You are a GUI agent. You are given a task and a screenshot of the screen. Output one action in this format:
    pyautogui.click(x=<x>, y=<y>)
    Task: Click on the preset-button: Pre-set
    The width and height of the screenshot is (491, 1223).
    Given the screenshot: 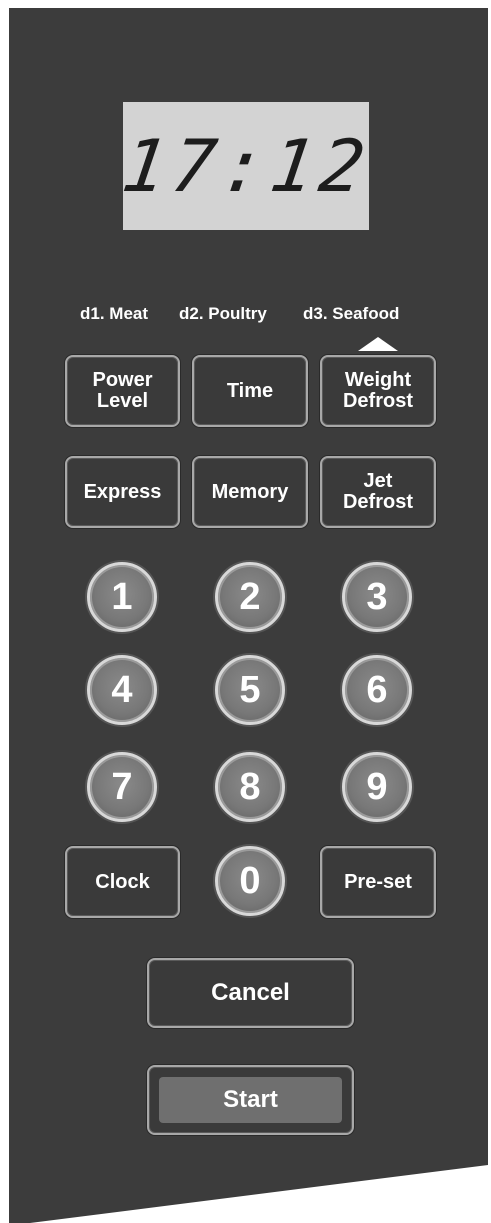 What is the action you would take?
    pyautogui.click(x=378, y=882)
    